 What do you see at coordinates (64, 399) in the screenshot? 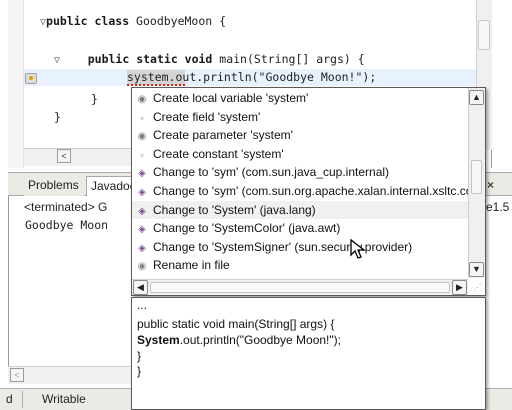
I see `status-writable: Writable` at bounding box center [64, 399].